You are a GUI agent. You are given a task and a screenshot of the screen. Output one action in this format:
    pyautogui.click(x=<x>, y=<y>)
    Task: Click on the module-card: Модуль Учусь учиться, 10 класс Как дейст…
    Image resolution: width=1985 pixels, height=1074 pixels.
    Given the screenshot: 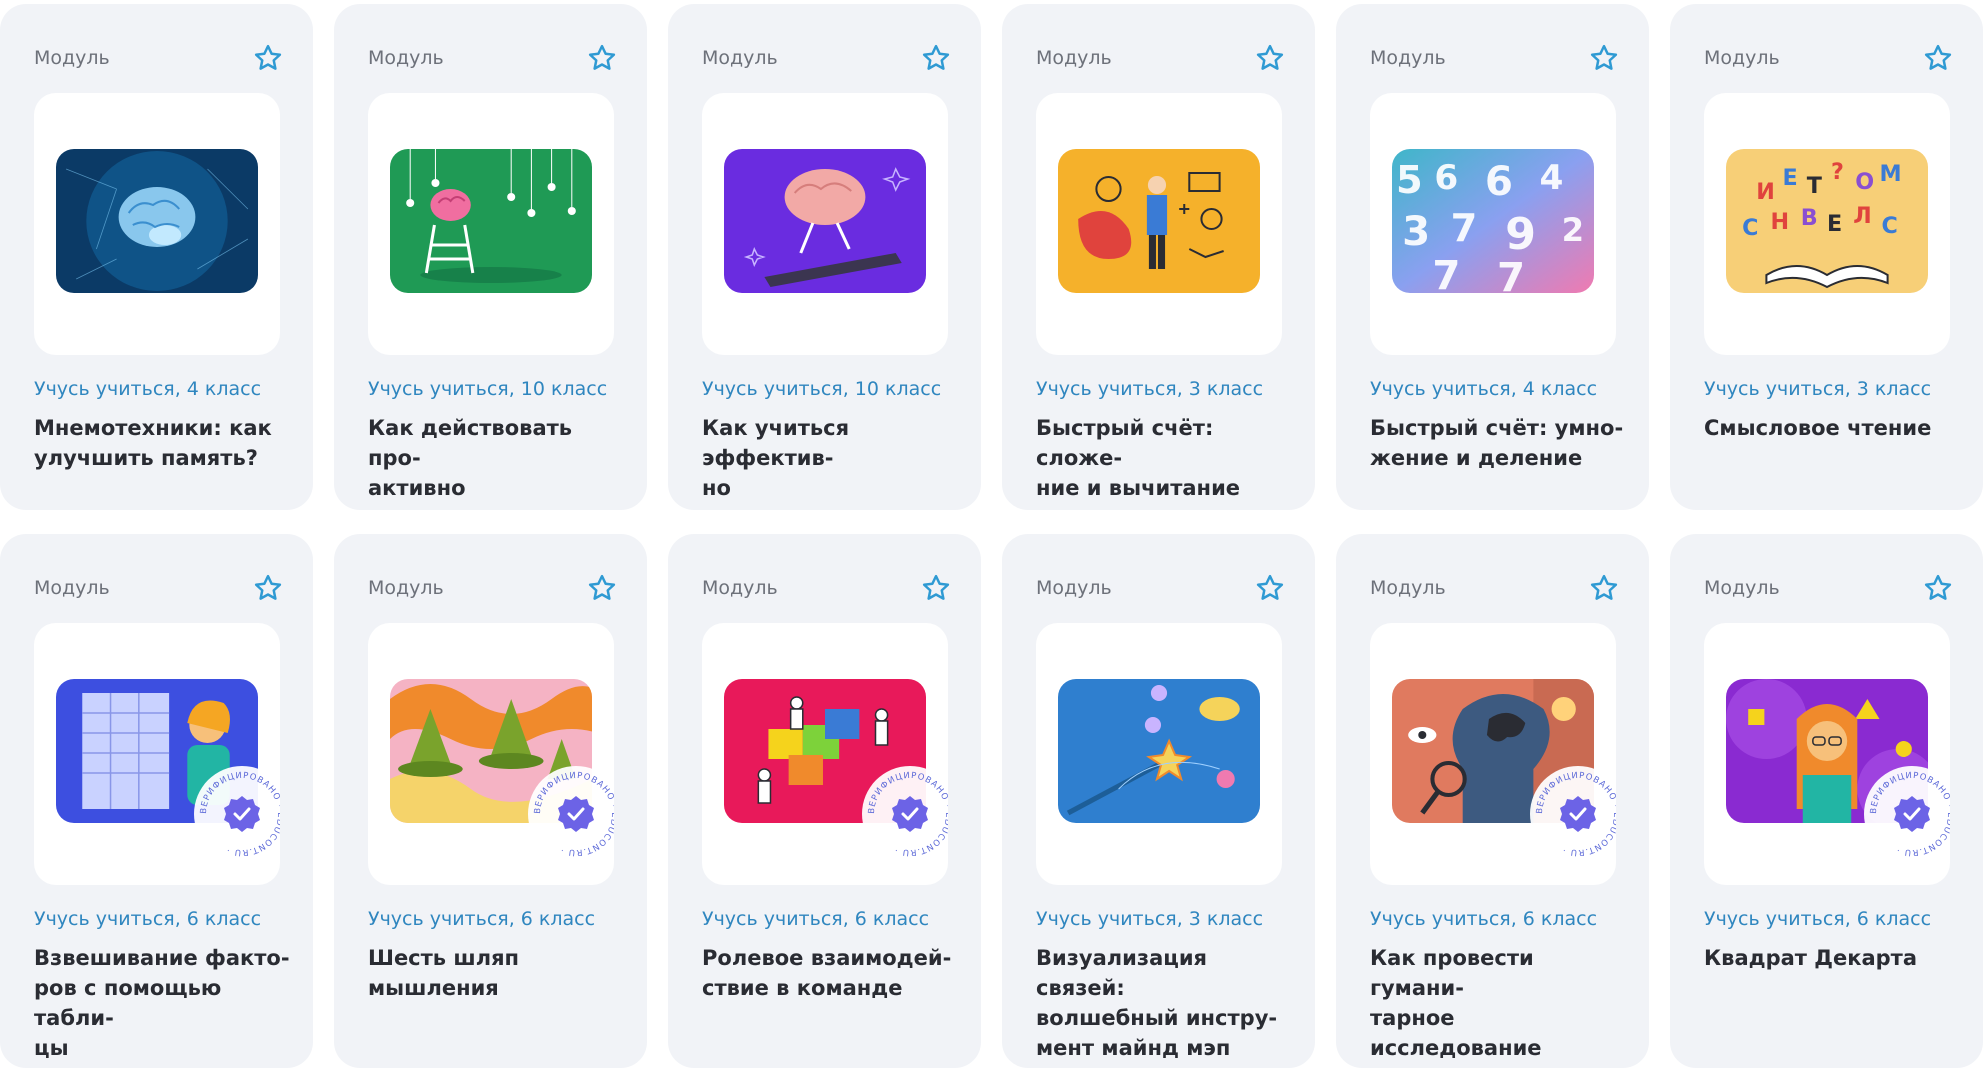 What is the action you would take?
    pyautogui.click(x=490, y=257)
    